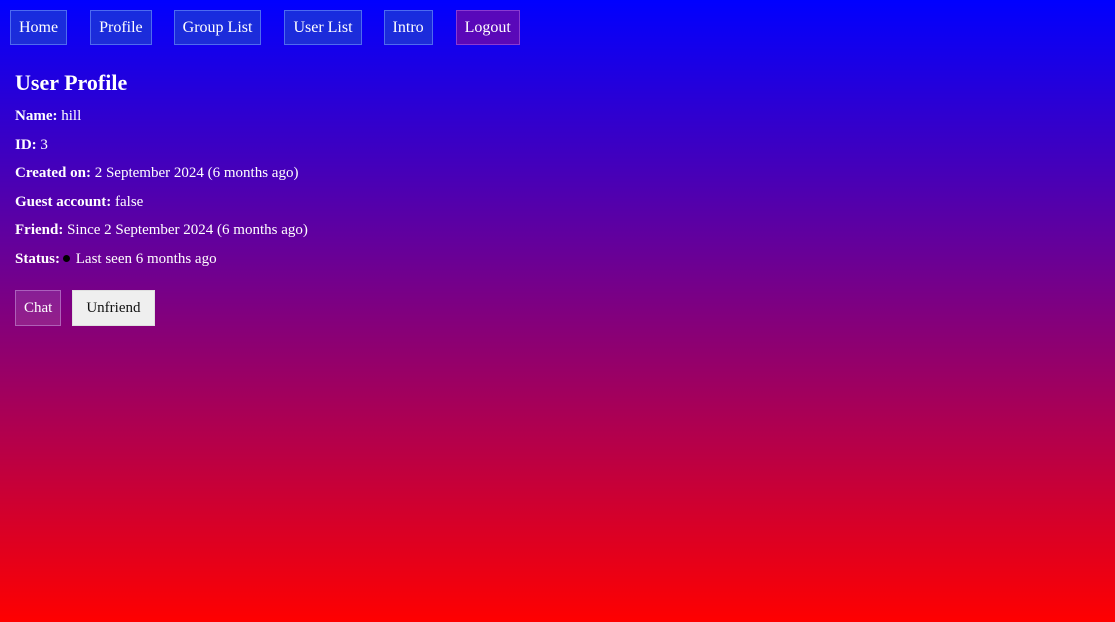  What do you see at coordinates (38, 308) in the screenshot?
I see `chat-button: Chat` at bounding box center [38, 308].